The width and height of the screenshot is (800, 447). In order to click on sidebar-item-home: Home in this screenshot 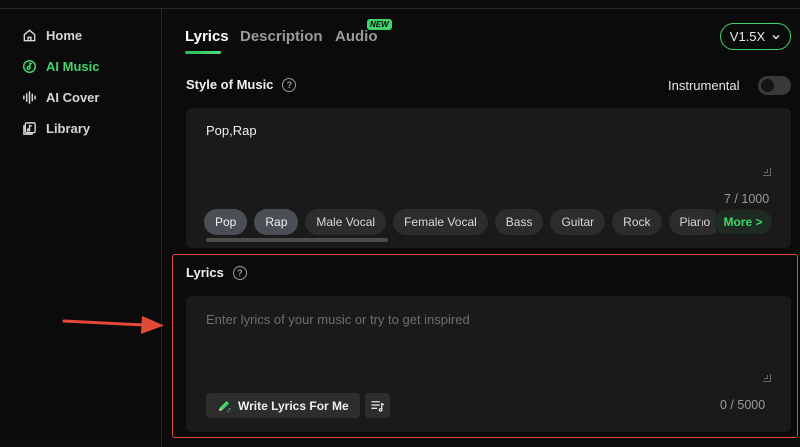, I will do `click(52, 35)`.